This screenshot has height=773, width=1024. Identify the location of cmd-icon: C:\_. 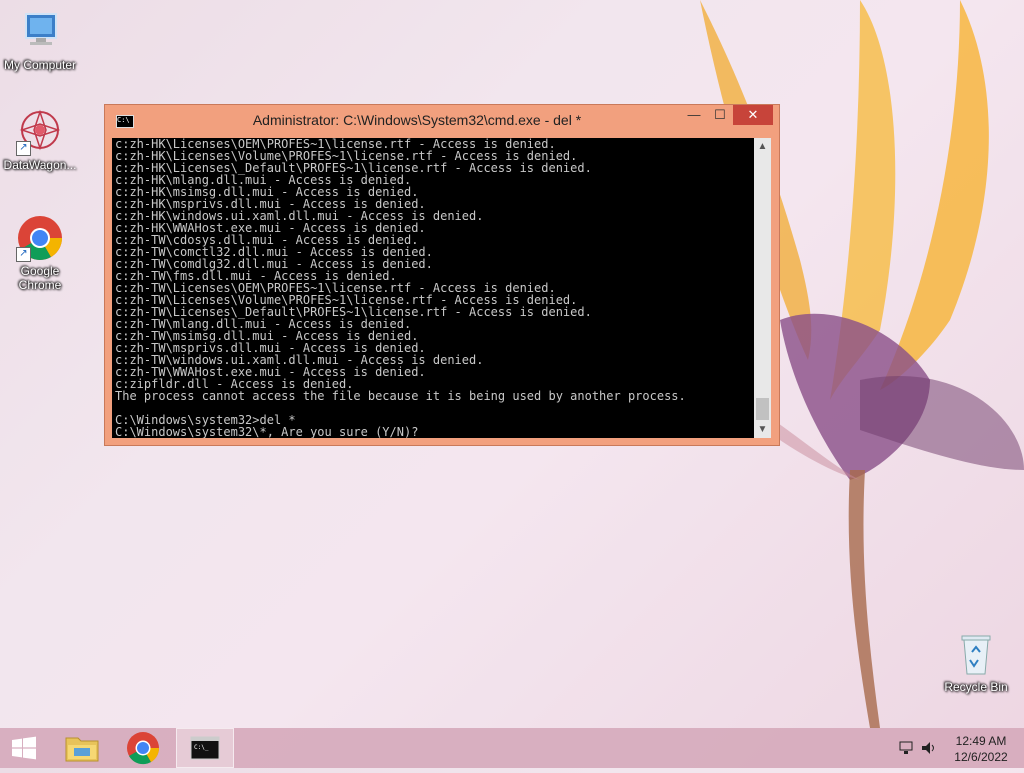
(205, 748).